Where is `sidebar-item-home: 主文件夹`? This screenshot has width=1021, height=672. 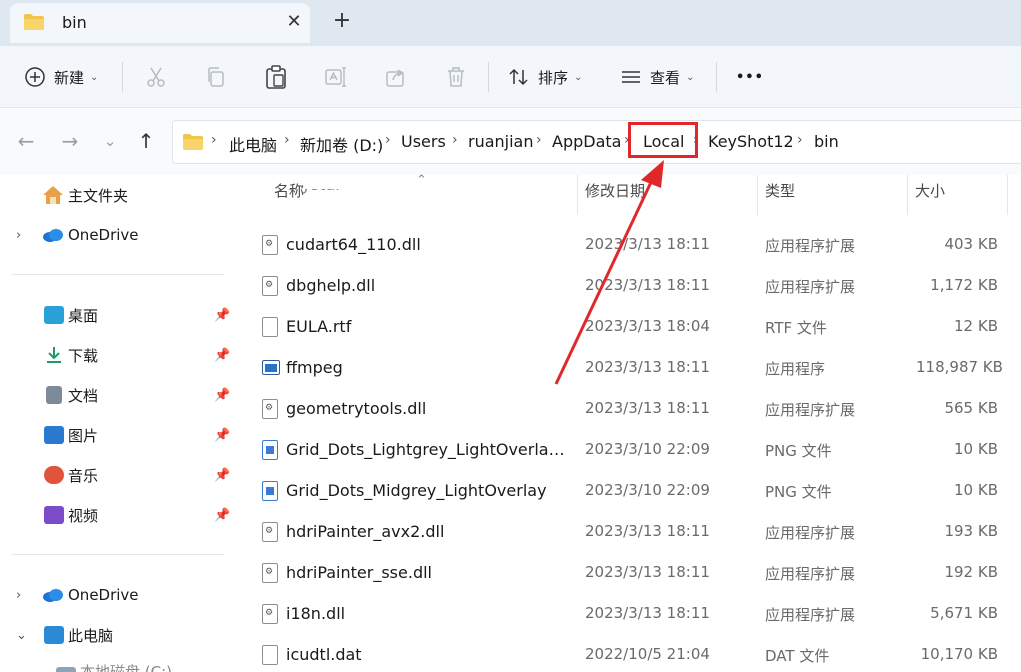
sidebar-item-home: 主文件夹 is located at coordinates (118, 195).